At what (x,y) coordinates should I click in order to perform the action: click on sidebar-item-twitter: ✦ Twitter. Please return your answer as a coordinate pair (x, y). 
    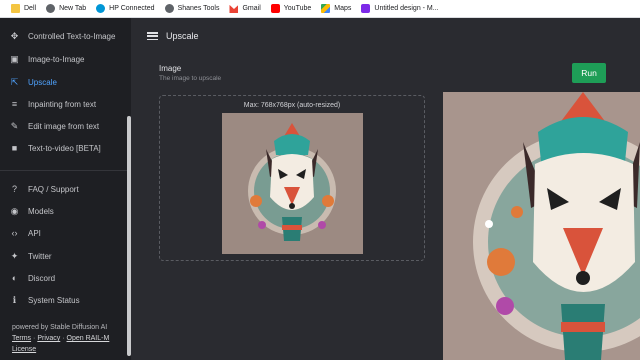
    Looking at the image, I should click on (63, 256).